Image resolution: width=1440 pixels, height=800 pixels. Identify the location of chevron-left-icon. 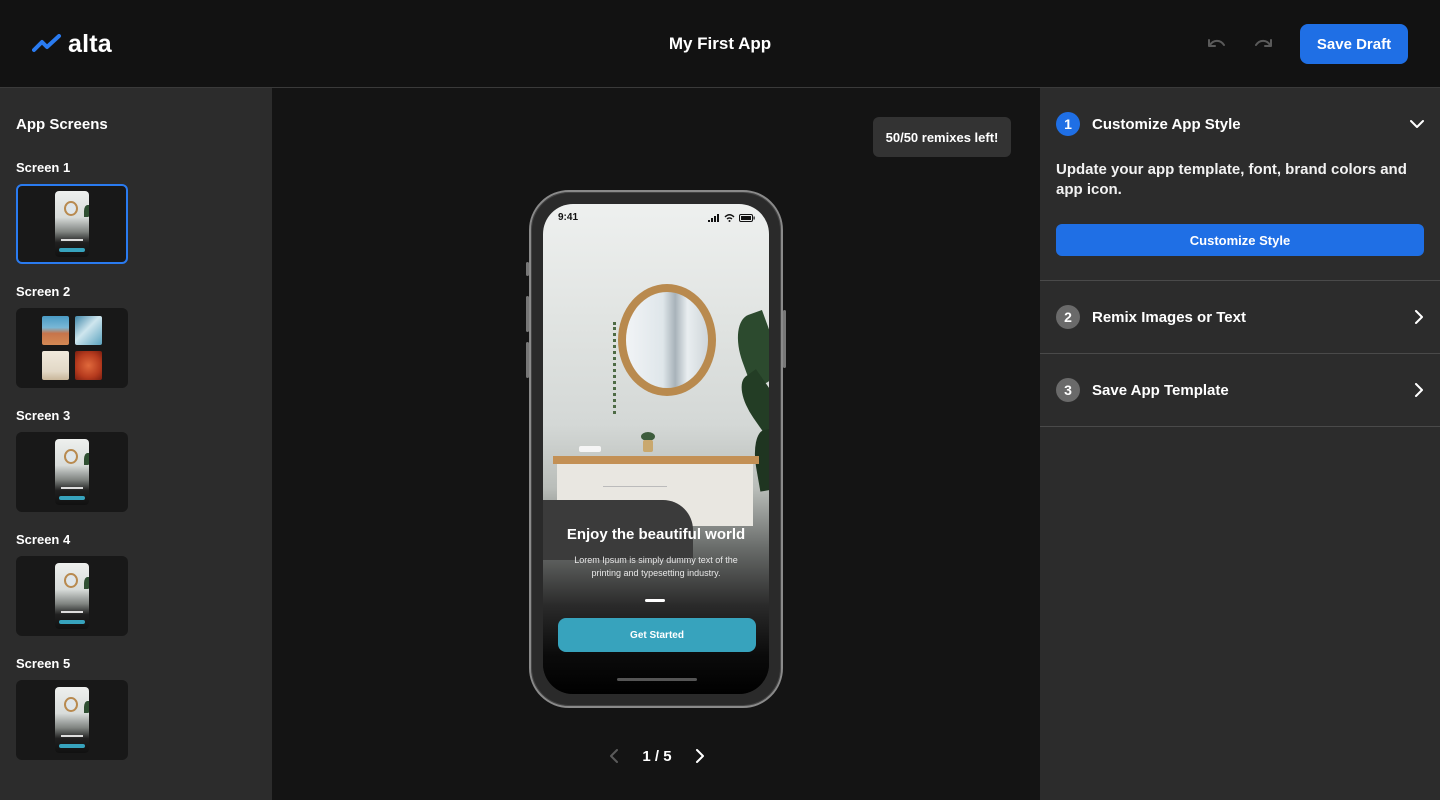
(614, 756).